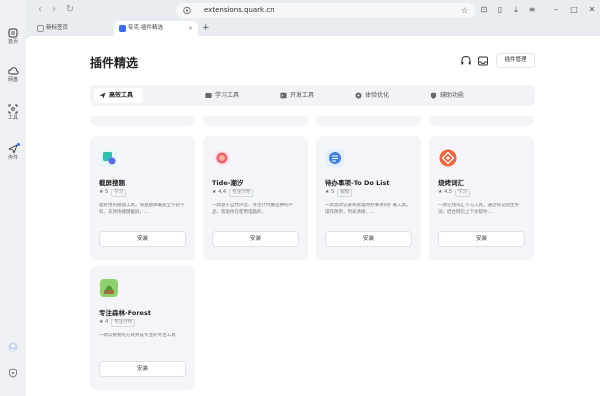 The image size is (600, 396). Describe the element at coordinates (228, 183) in the screenshot. I see `extension-name: Tide-潮汐` at that location.